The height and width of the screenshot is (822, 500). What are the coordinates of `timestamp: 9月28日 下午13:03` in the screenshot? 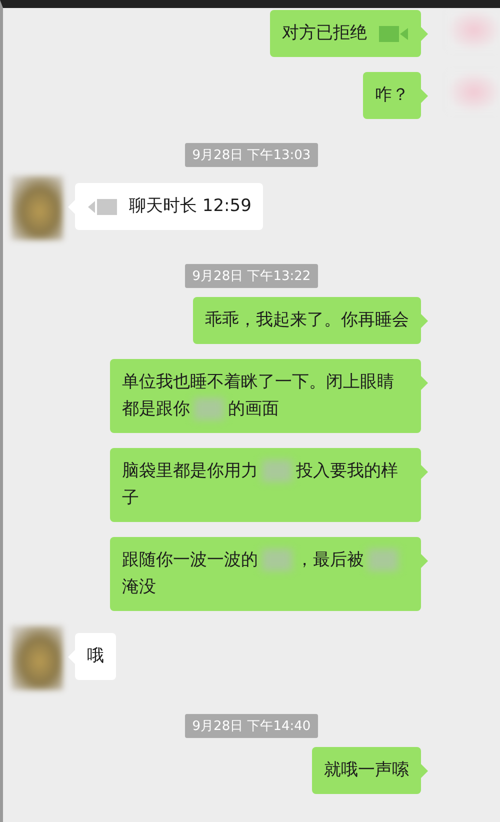 It's located at (251, 155).